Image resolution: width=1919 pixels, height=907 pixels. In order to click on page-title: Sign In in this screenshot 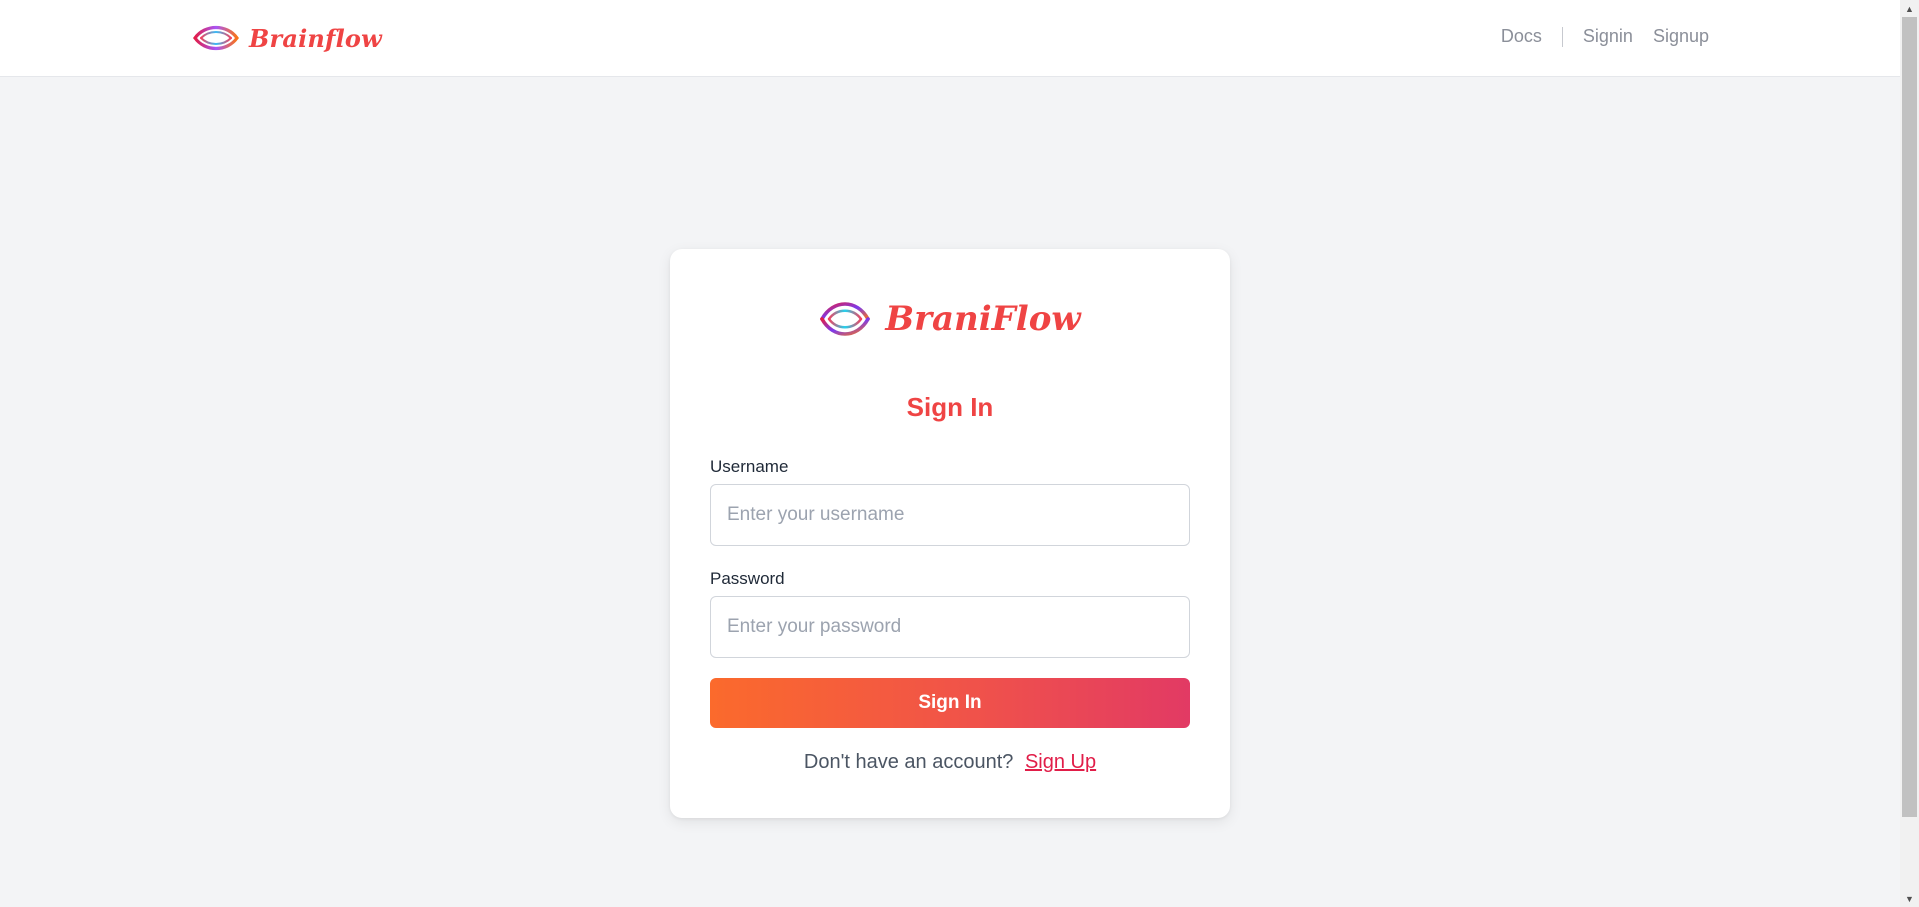, I will do `click(950, 407)`.